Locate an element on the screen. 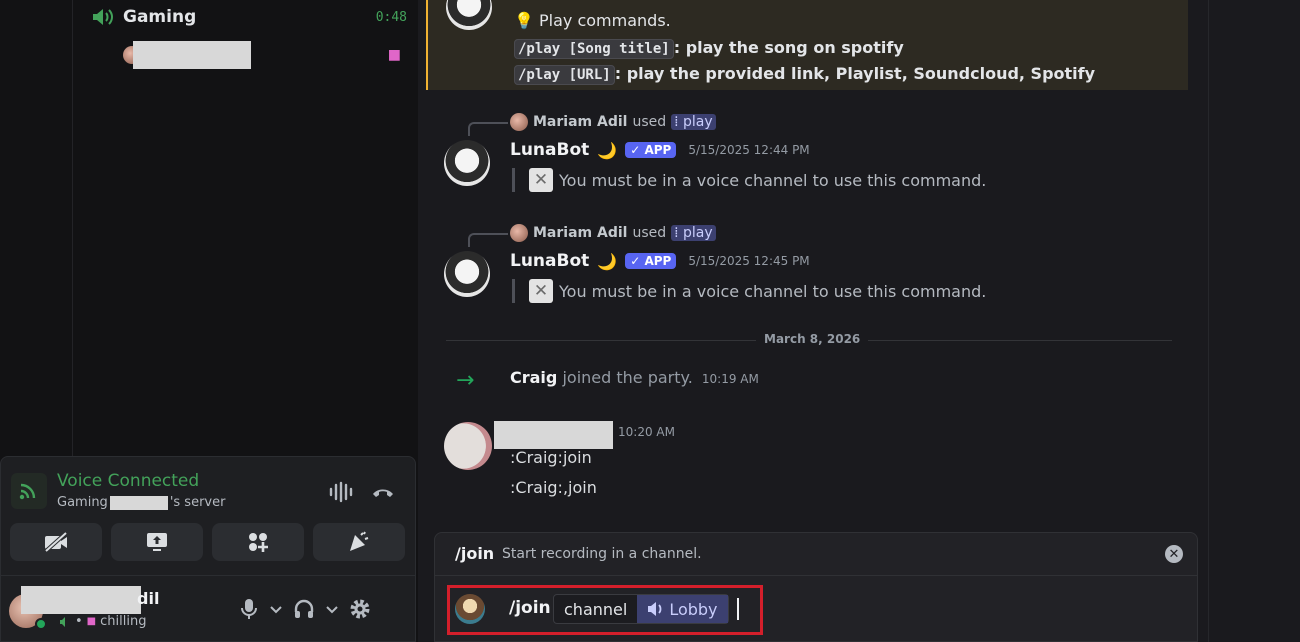 Image resolution: width=1300 pixels, height=642 pixels. text-caret is located at coordinates (738, 609).